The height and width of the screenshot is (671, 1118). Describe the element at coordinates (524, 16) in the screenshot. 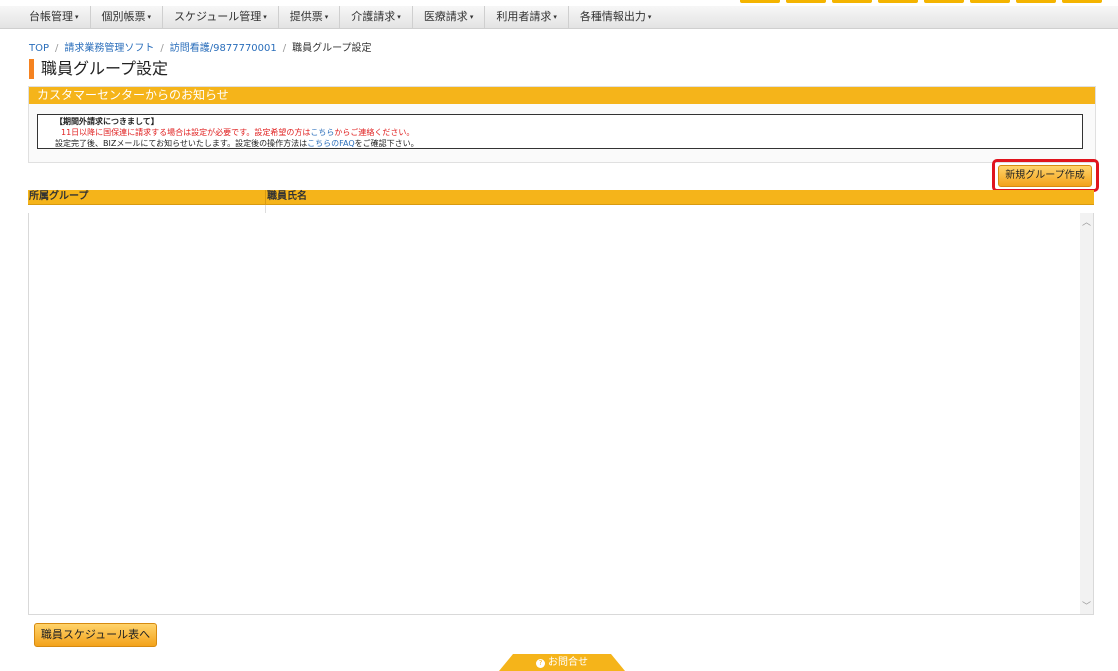

I see `menu-item-label: 利用者請求` at that location.